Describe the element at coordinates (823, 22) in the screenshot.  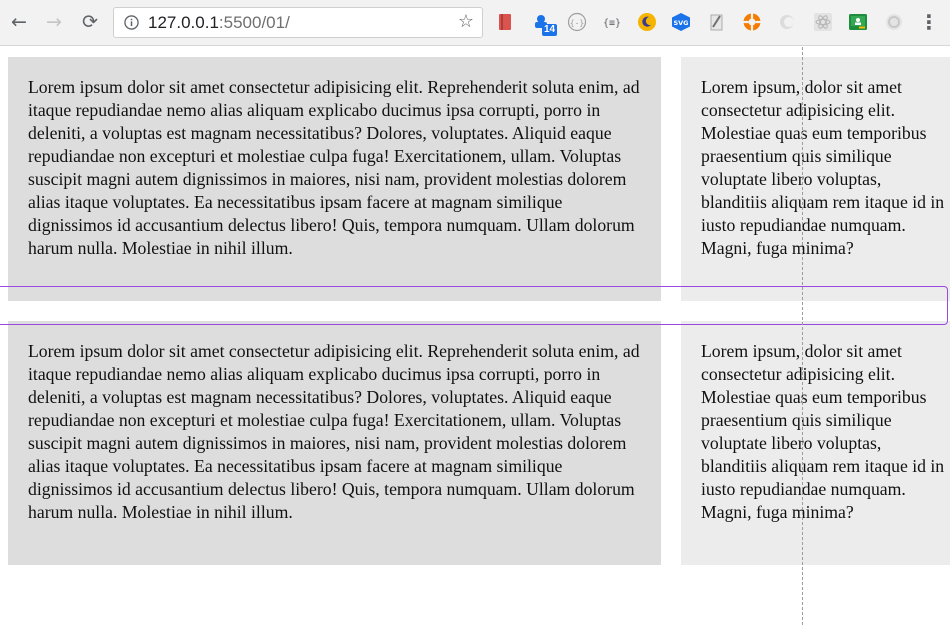
I see `react-icon` at that location.